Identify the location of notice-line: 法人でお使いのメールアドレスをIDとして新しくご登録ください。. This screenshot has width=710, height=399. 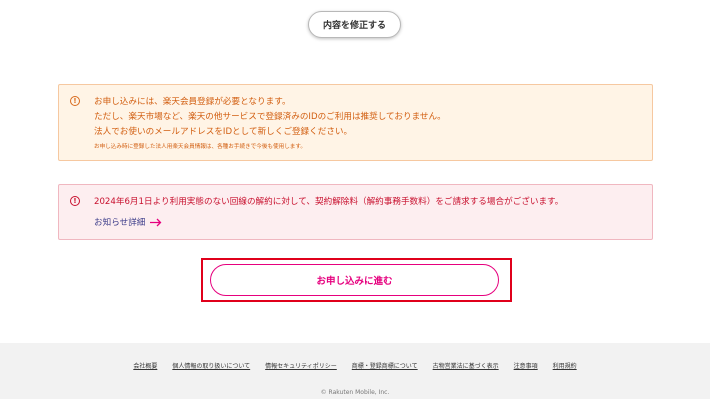
(223, 132).